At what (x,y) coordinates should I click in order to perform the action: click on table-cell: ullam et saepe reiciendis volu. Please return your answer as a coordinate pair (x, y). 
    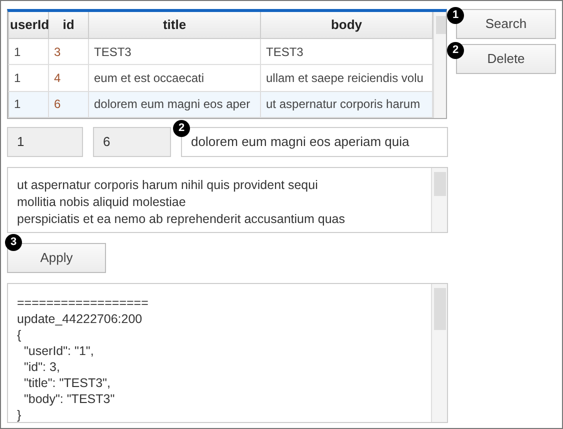
    Looking at the image, I should click on (346, 78).